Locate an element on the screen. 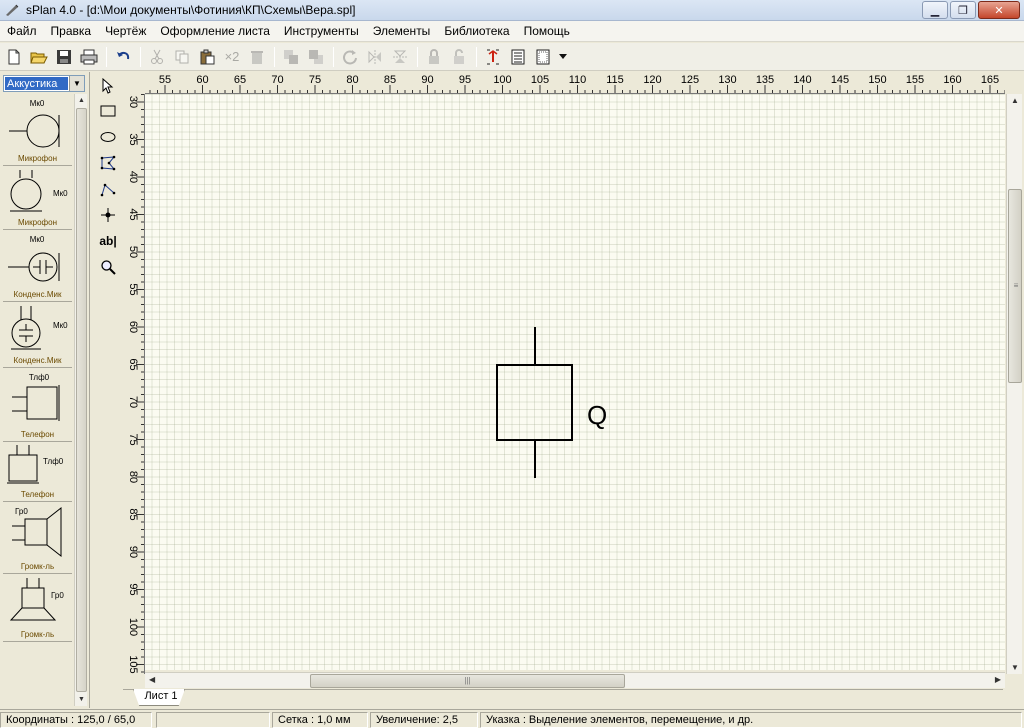  condenser-mic-symbol-icon: Мк0 is located at coordinates (34, 258).